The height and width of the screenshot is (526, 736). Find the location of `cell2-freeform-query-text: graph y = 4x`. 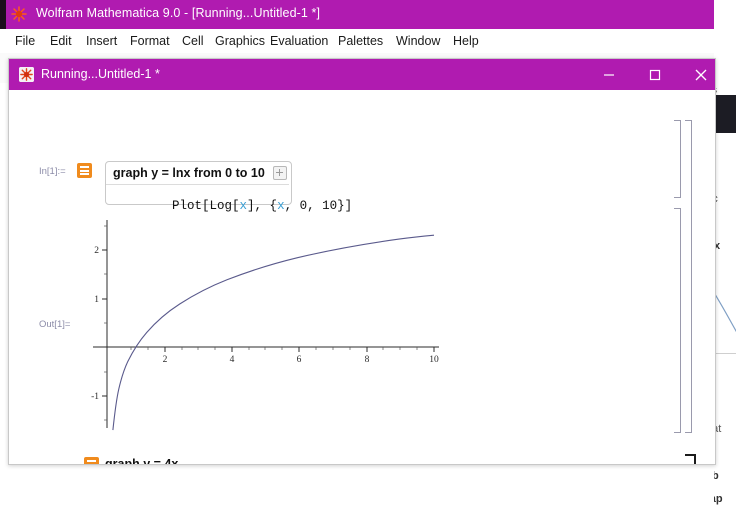

cell2-freeform-query-text: graph y = 4x is located at coordinates (142, 460).